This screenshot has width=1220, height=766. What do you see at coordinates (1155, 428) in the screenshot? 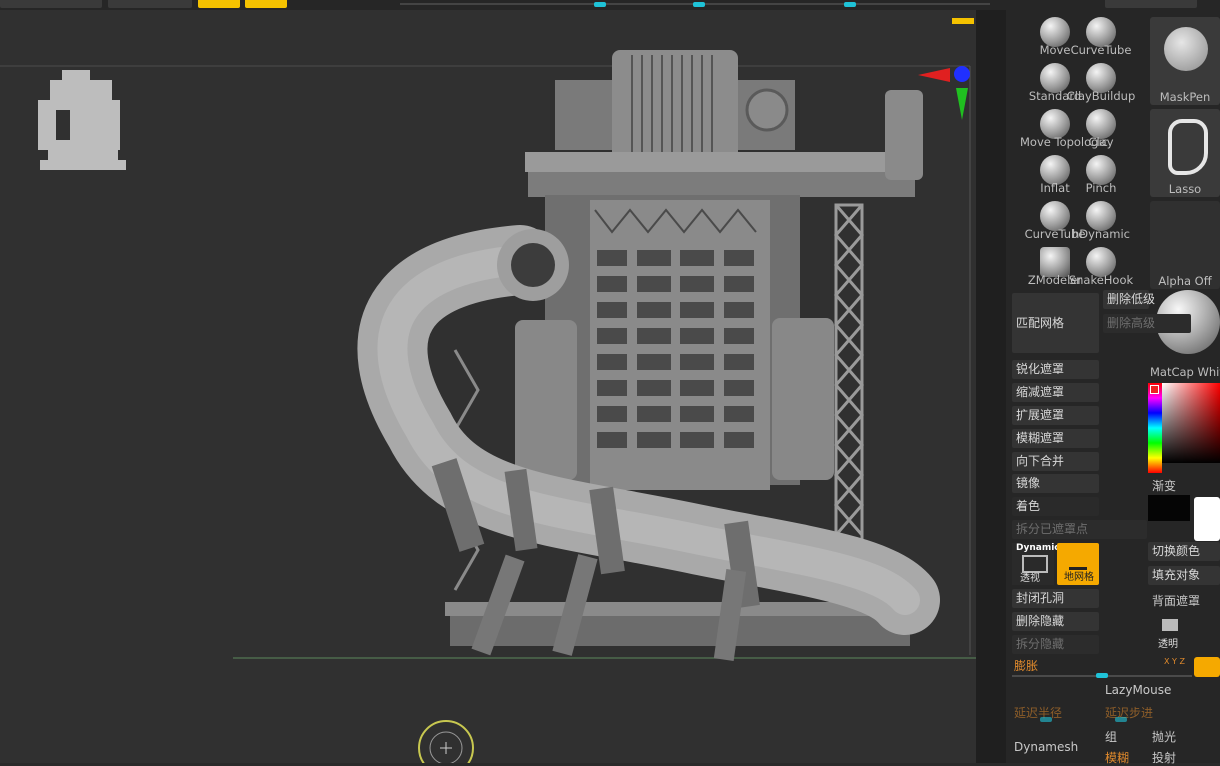
I see `hue-strip` at bounding box center [1155, 428].